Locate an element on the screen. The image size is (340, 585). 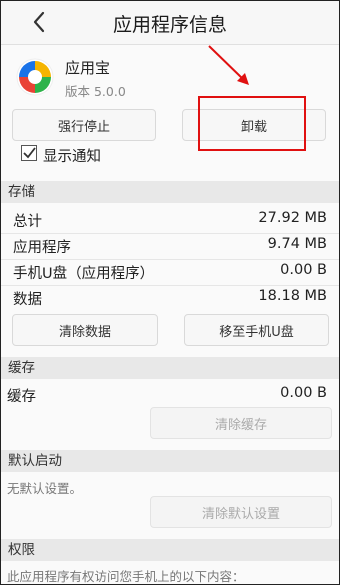
permissions-text: 此应用程序有权访问您手机上的以下内容： is located at coordinates (126, 576).